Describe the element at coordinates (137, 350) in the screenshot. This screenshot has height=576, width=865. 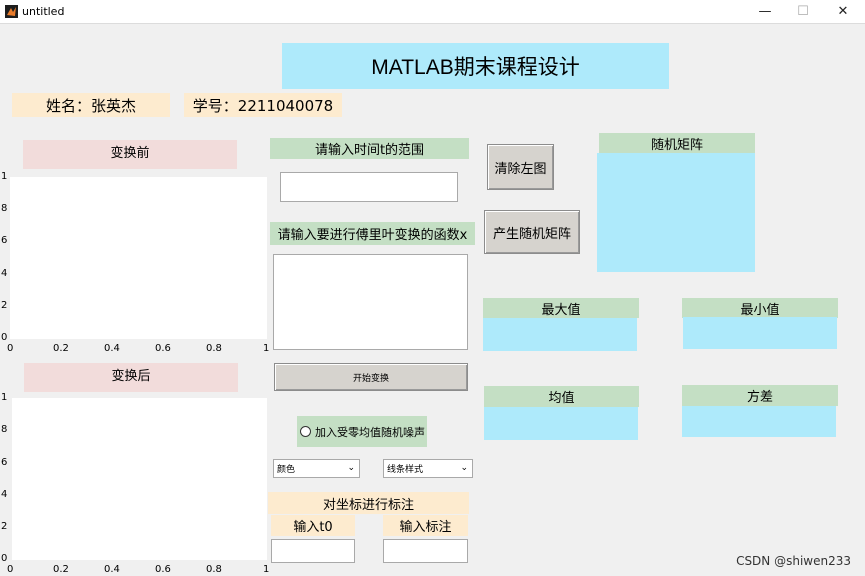
I see `before-x-ticks: 0 0.2 0.4 0.6 0.8 1` at that location.